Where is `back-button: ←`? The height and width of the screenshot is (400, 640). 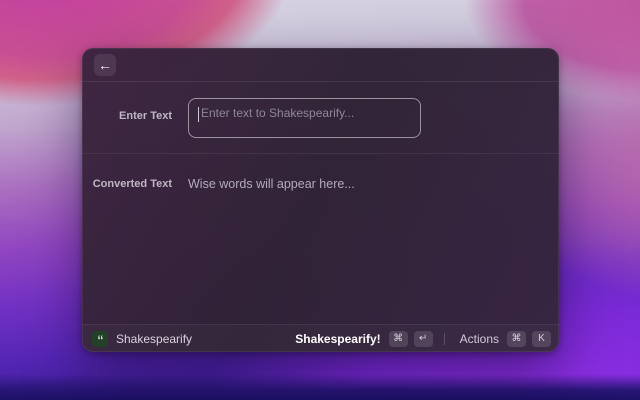
back-button: ← is located at coordinates (105, 64).